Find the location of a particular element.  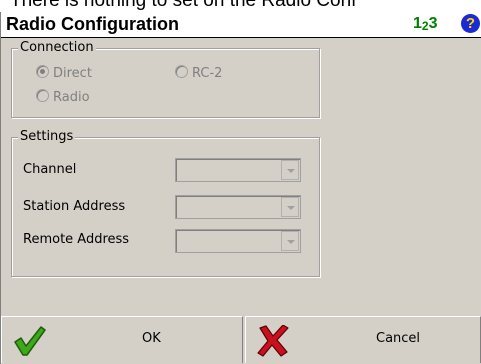

title-bar: Radio Configuration 123 ? is located at coordinates (241, 25).